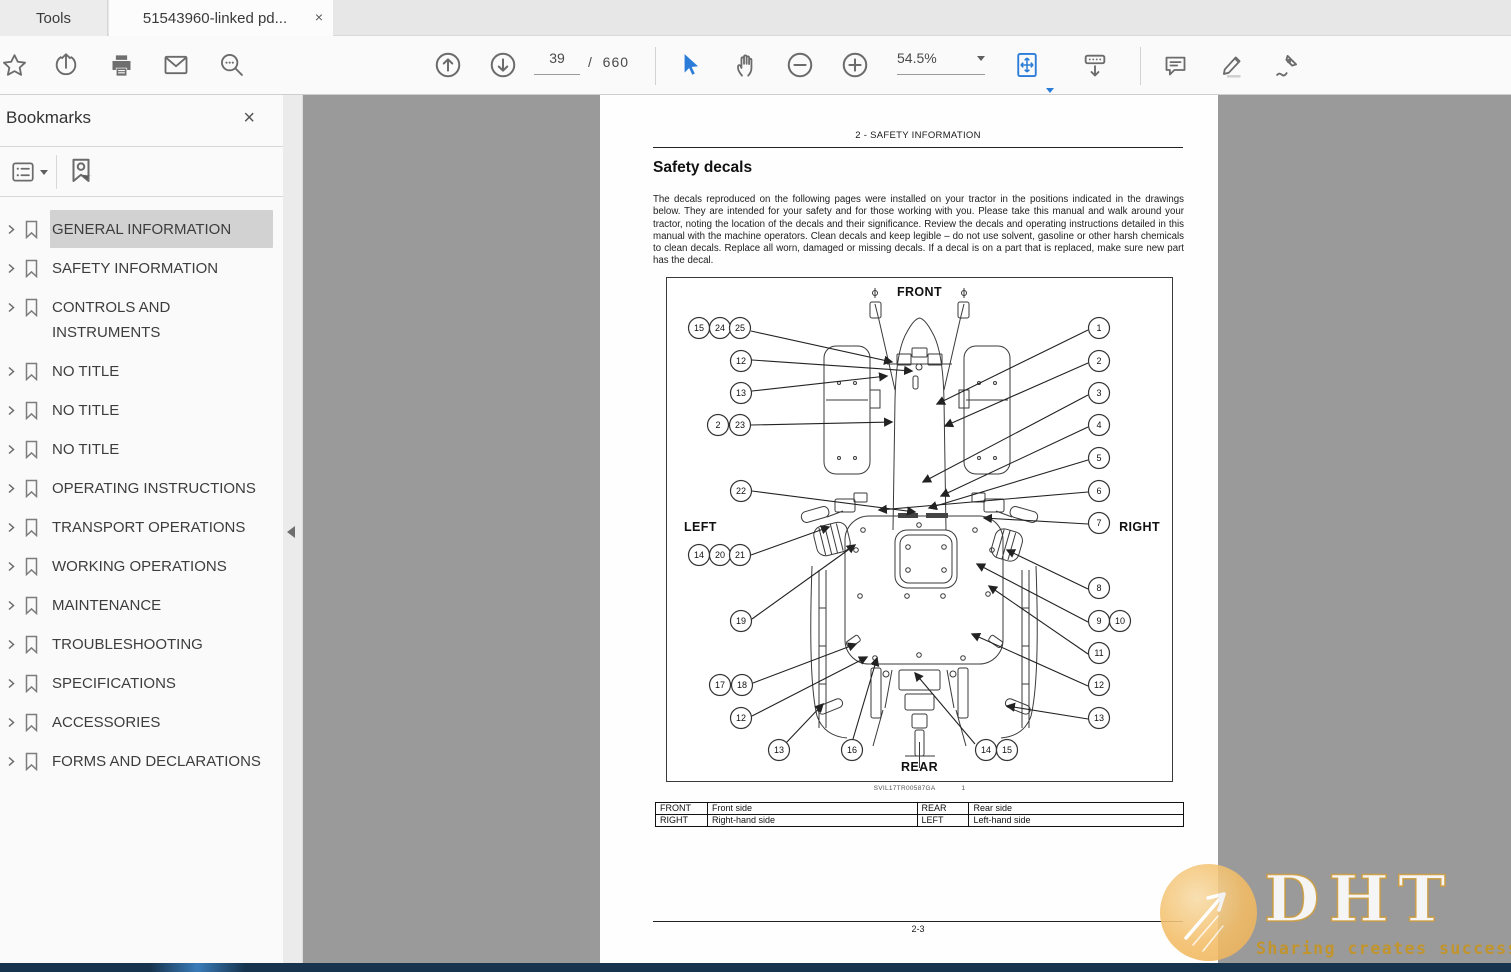  What do you see at coordinates (141, 722) in the screenshot?
I see `bookmark-item: ACCESSORIES` at bounding box center [141, 722].